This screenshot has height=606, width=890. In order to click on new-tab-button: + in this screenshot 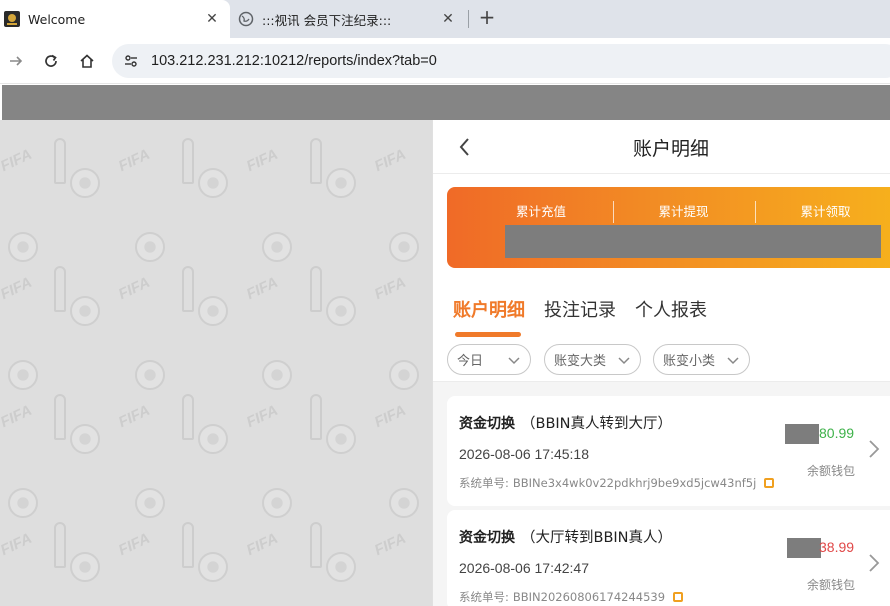, I will do `click(487, 18)`.